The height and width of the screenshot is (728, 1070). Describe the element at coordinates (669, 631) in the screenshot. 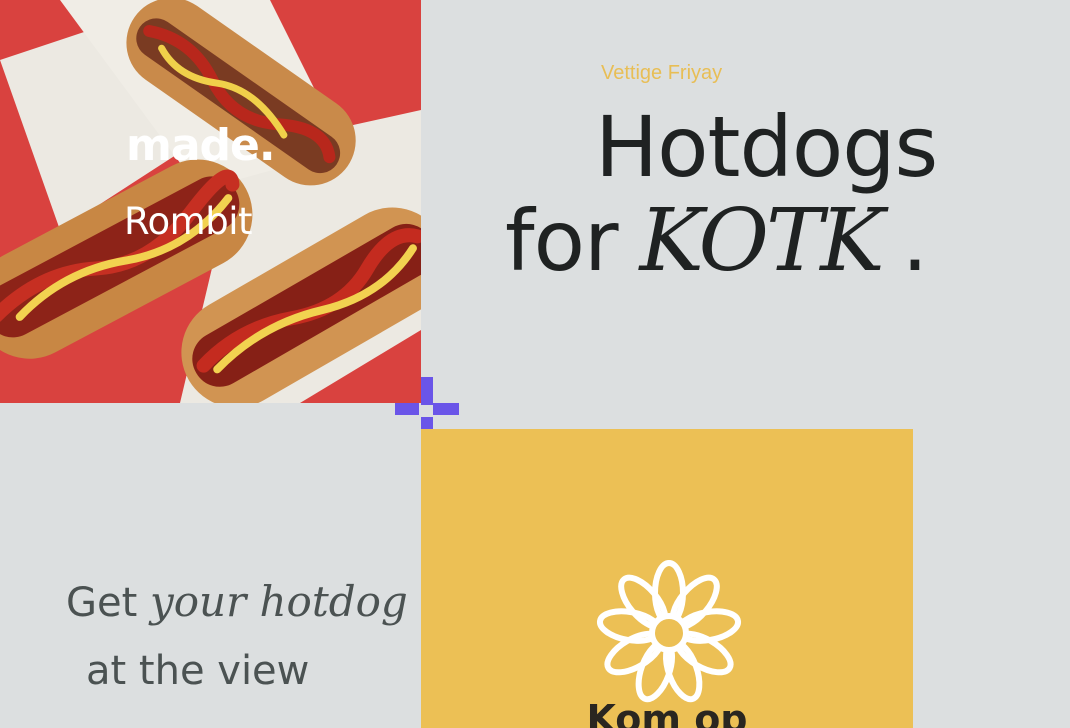

I see `flower-icon` at that location.